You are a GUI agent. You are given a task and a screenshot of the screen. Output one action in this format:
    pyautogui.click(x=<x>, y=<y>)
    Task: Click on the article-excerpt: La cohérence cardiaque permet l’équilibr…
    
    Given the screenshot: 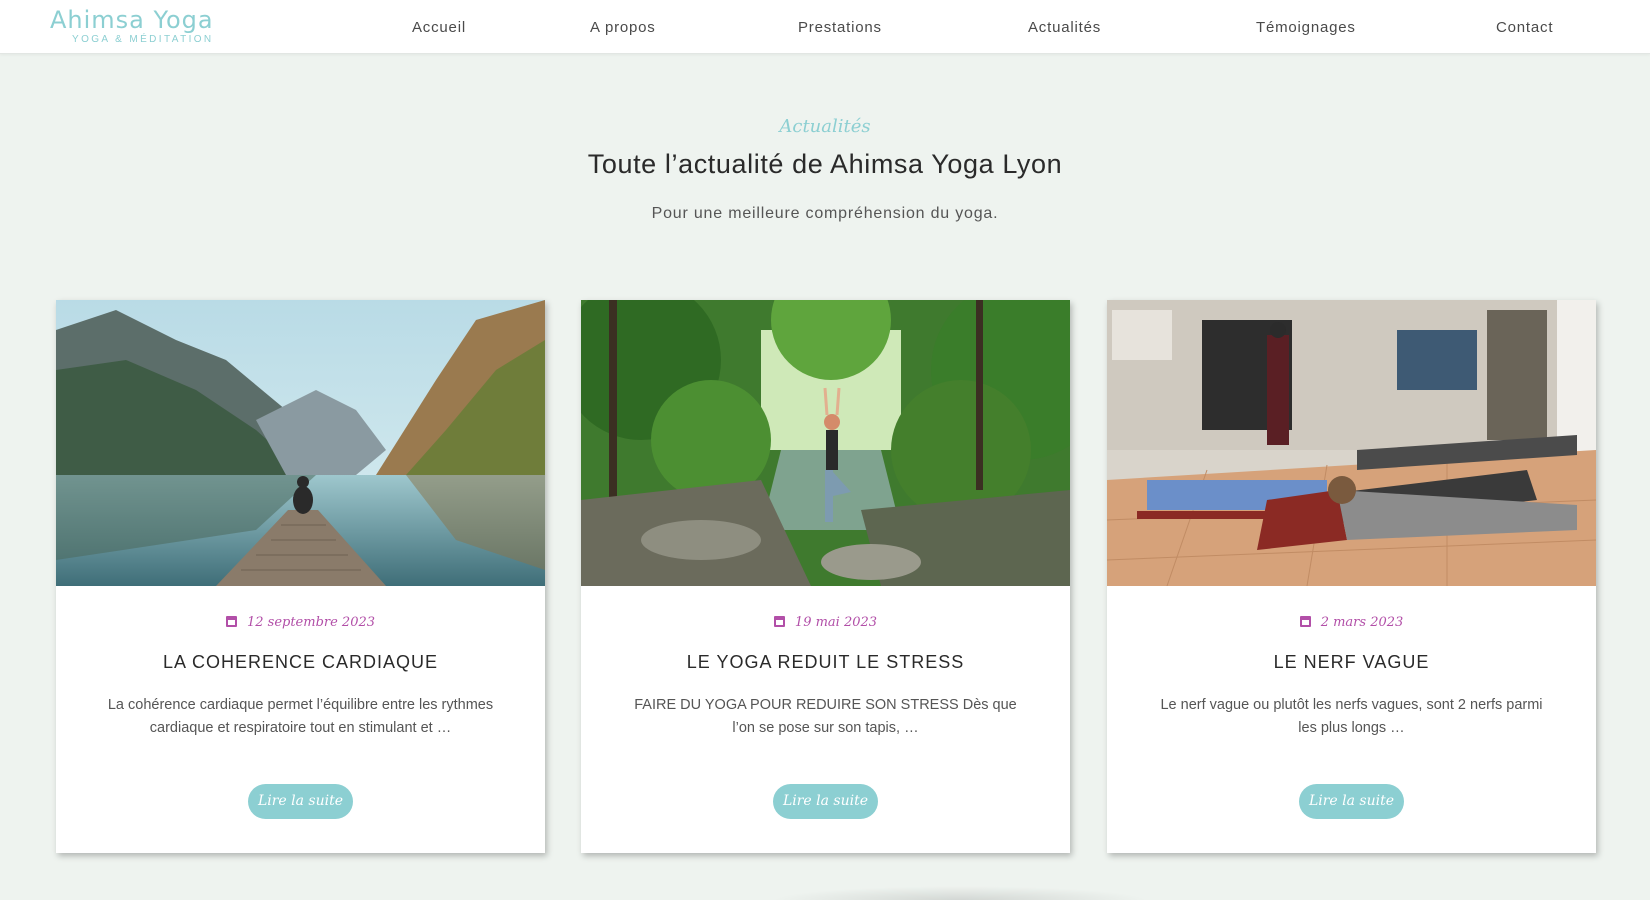 What is the action you would take?
    pyautogui.click(x=300, y=716)
    